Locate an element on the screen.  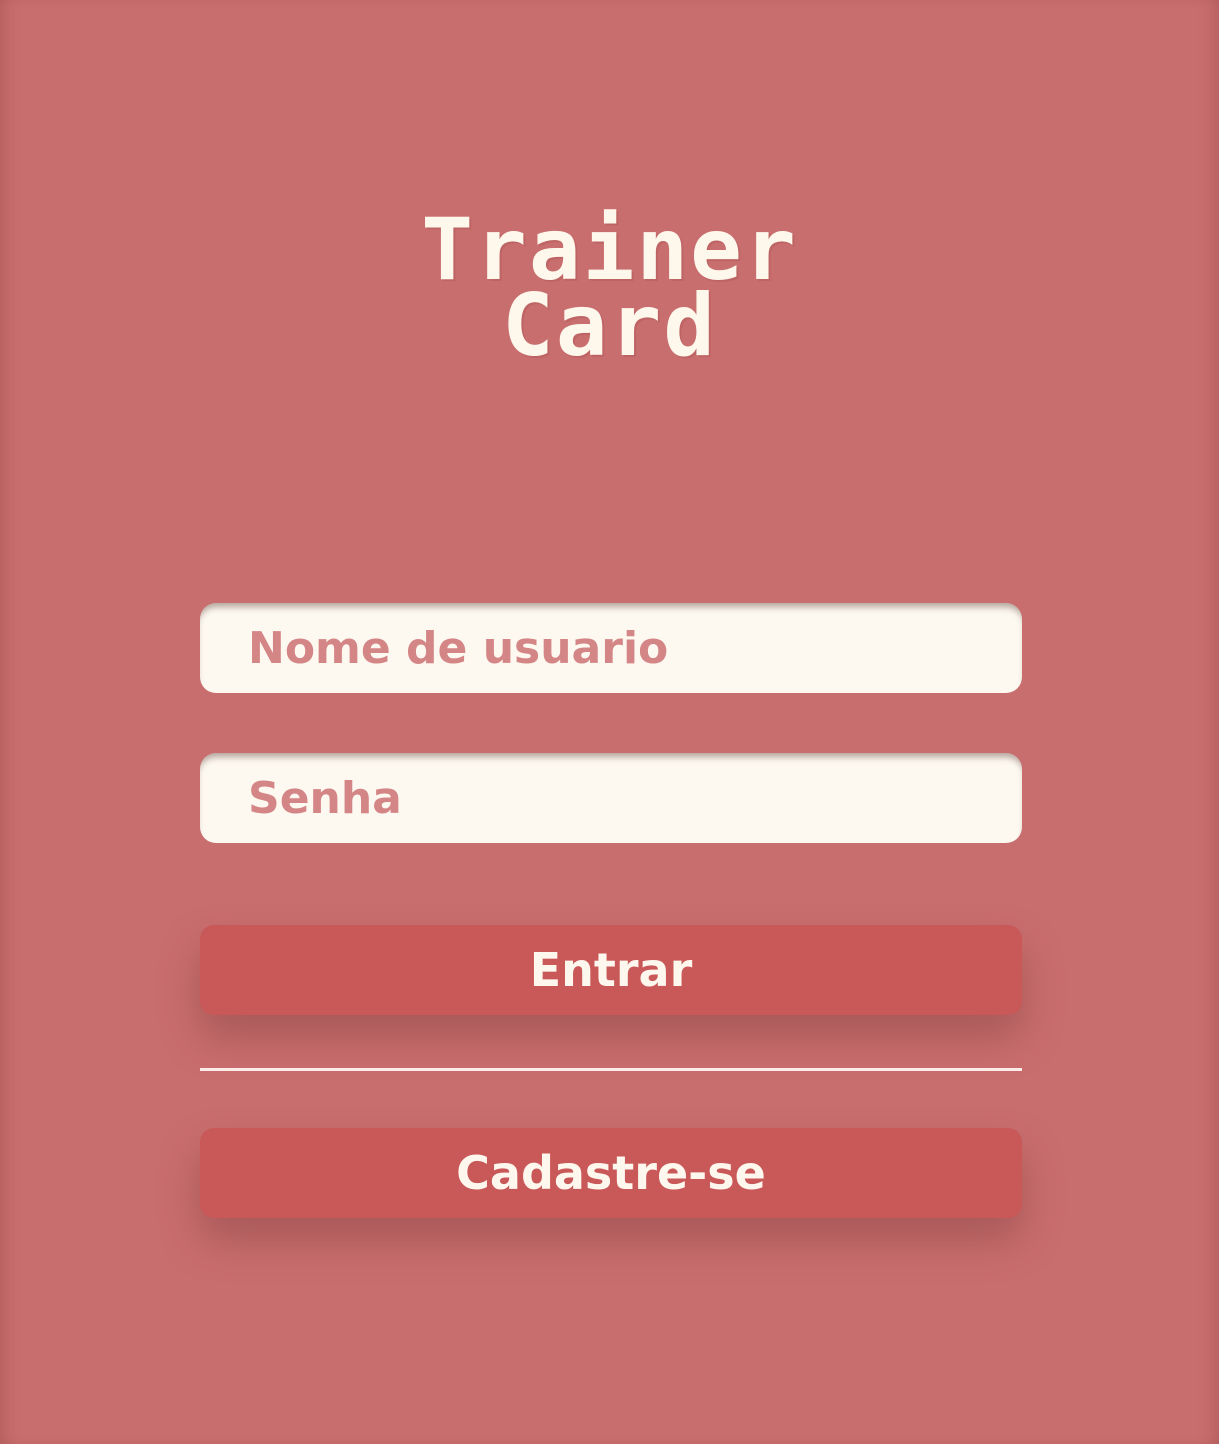
login-button: Entrar is located at coordinates (611, 970).